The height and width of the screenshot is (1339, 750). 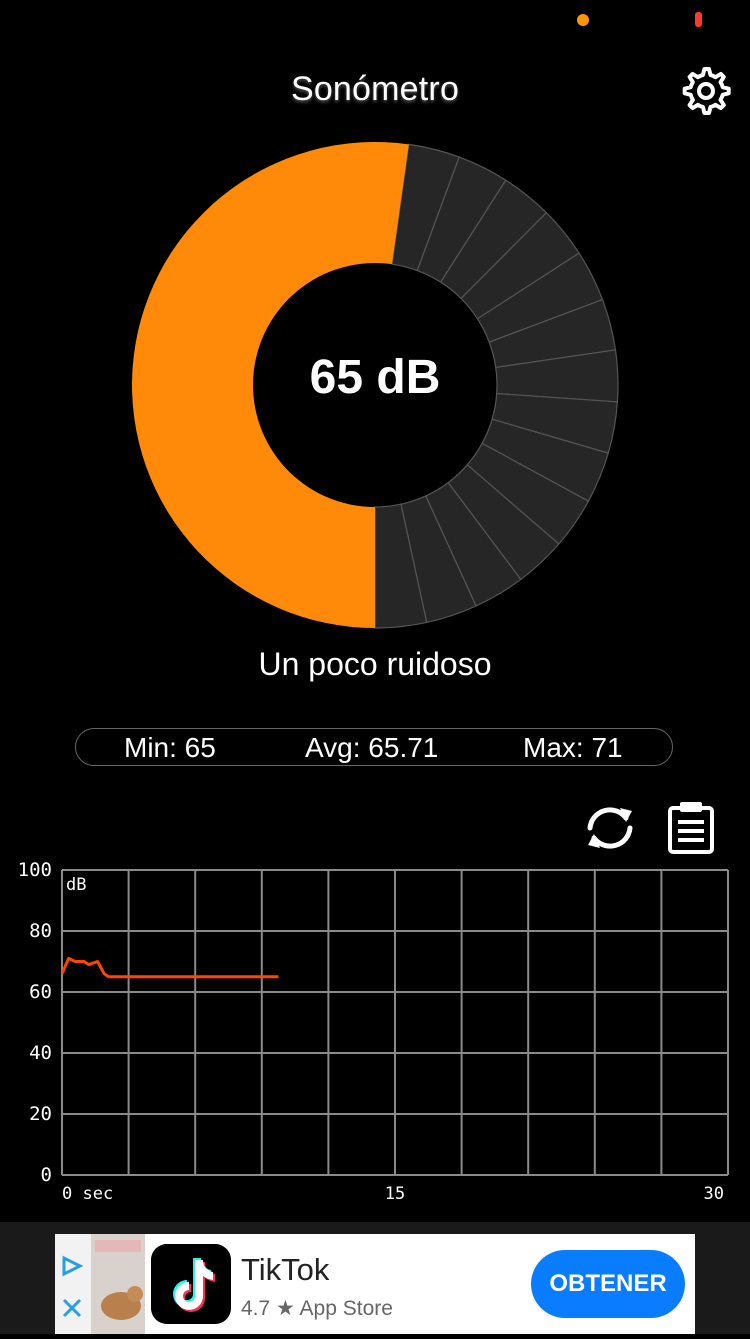 What do you see at coordinates (317, 1308) in the screenshot?
I see `ad-rating: 4.7 ★ App Store` at bounding box center [317, 1308].